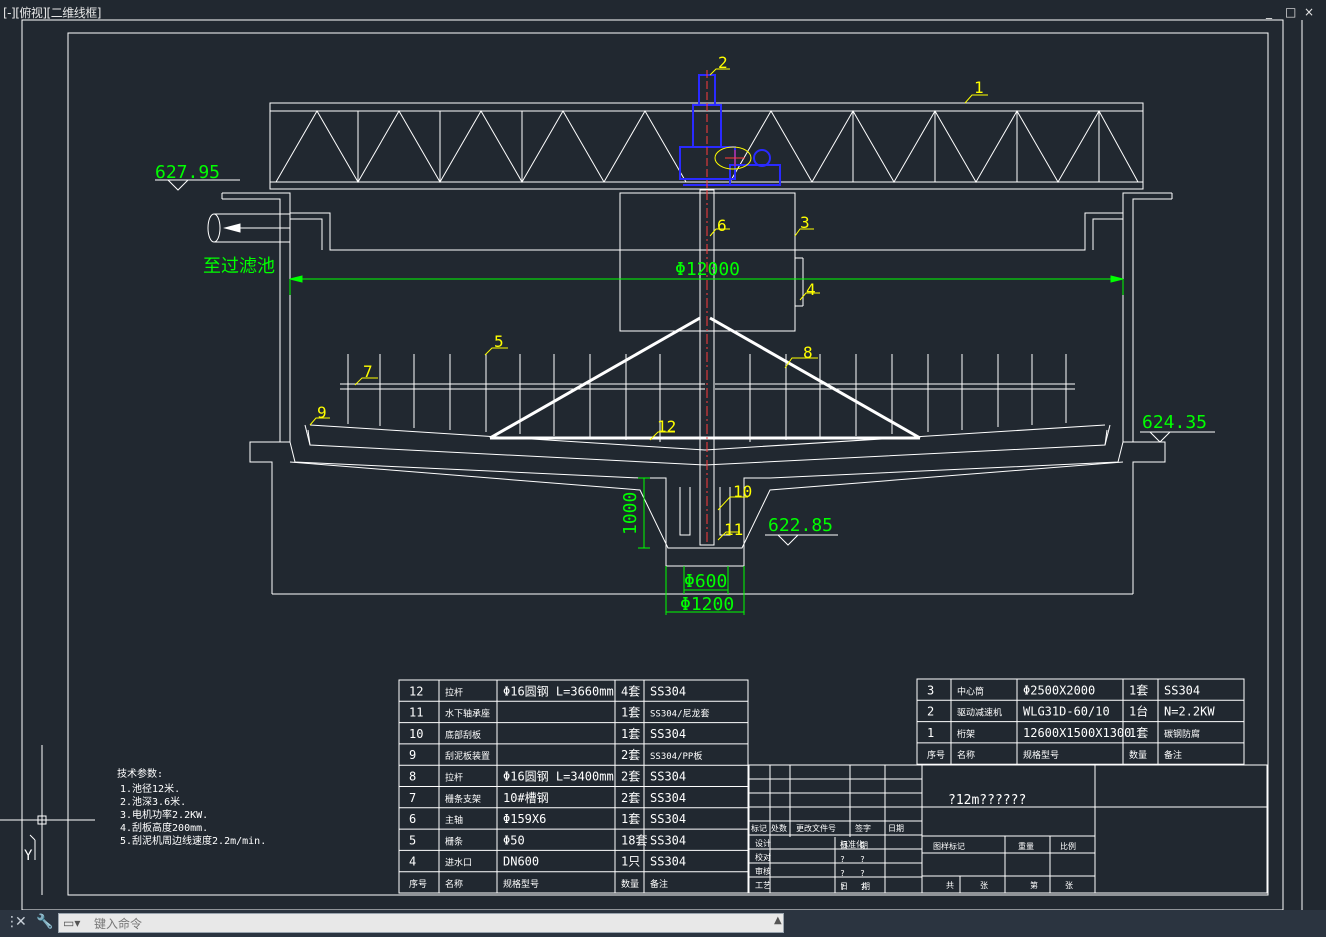 The image size is (1326, 937). Describe the element at coordinates (454, 841) in the screenshot. I see `bom-cell: 栅条` at that location.